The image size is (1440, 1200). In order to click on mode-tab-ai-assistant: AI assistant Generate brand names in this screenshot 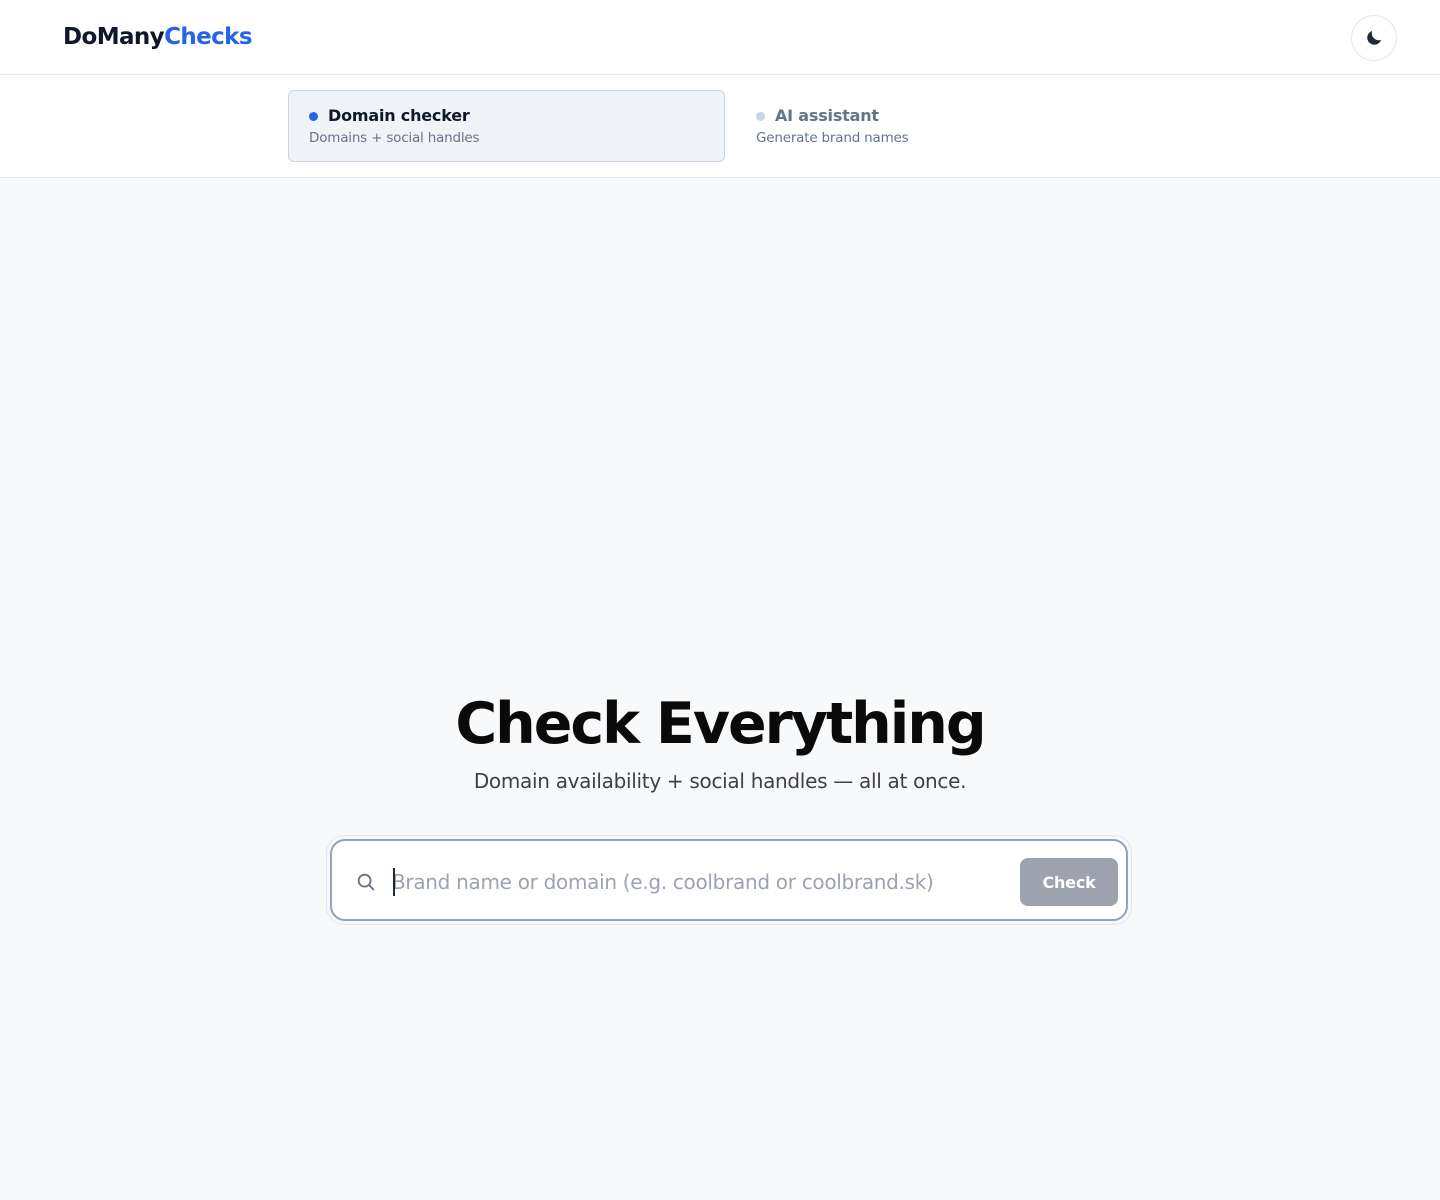, I will do `click(865, 126)`.